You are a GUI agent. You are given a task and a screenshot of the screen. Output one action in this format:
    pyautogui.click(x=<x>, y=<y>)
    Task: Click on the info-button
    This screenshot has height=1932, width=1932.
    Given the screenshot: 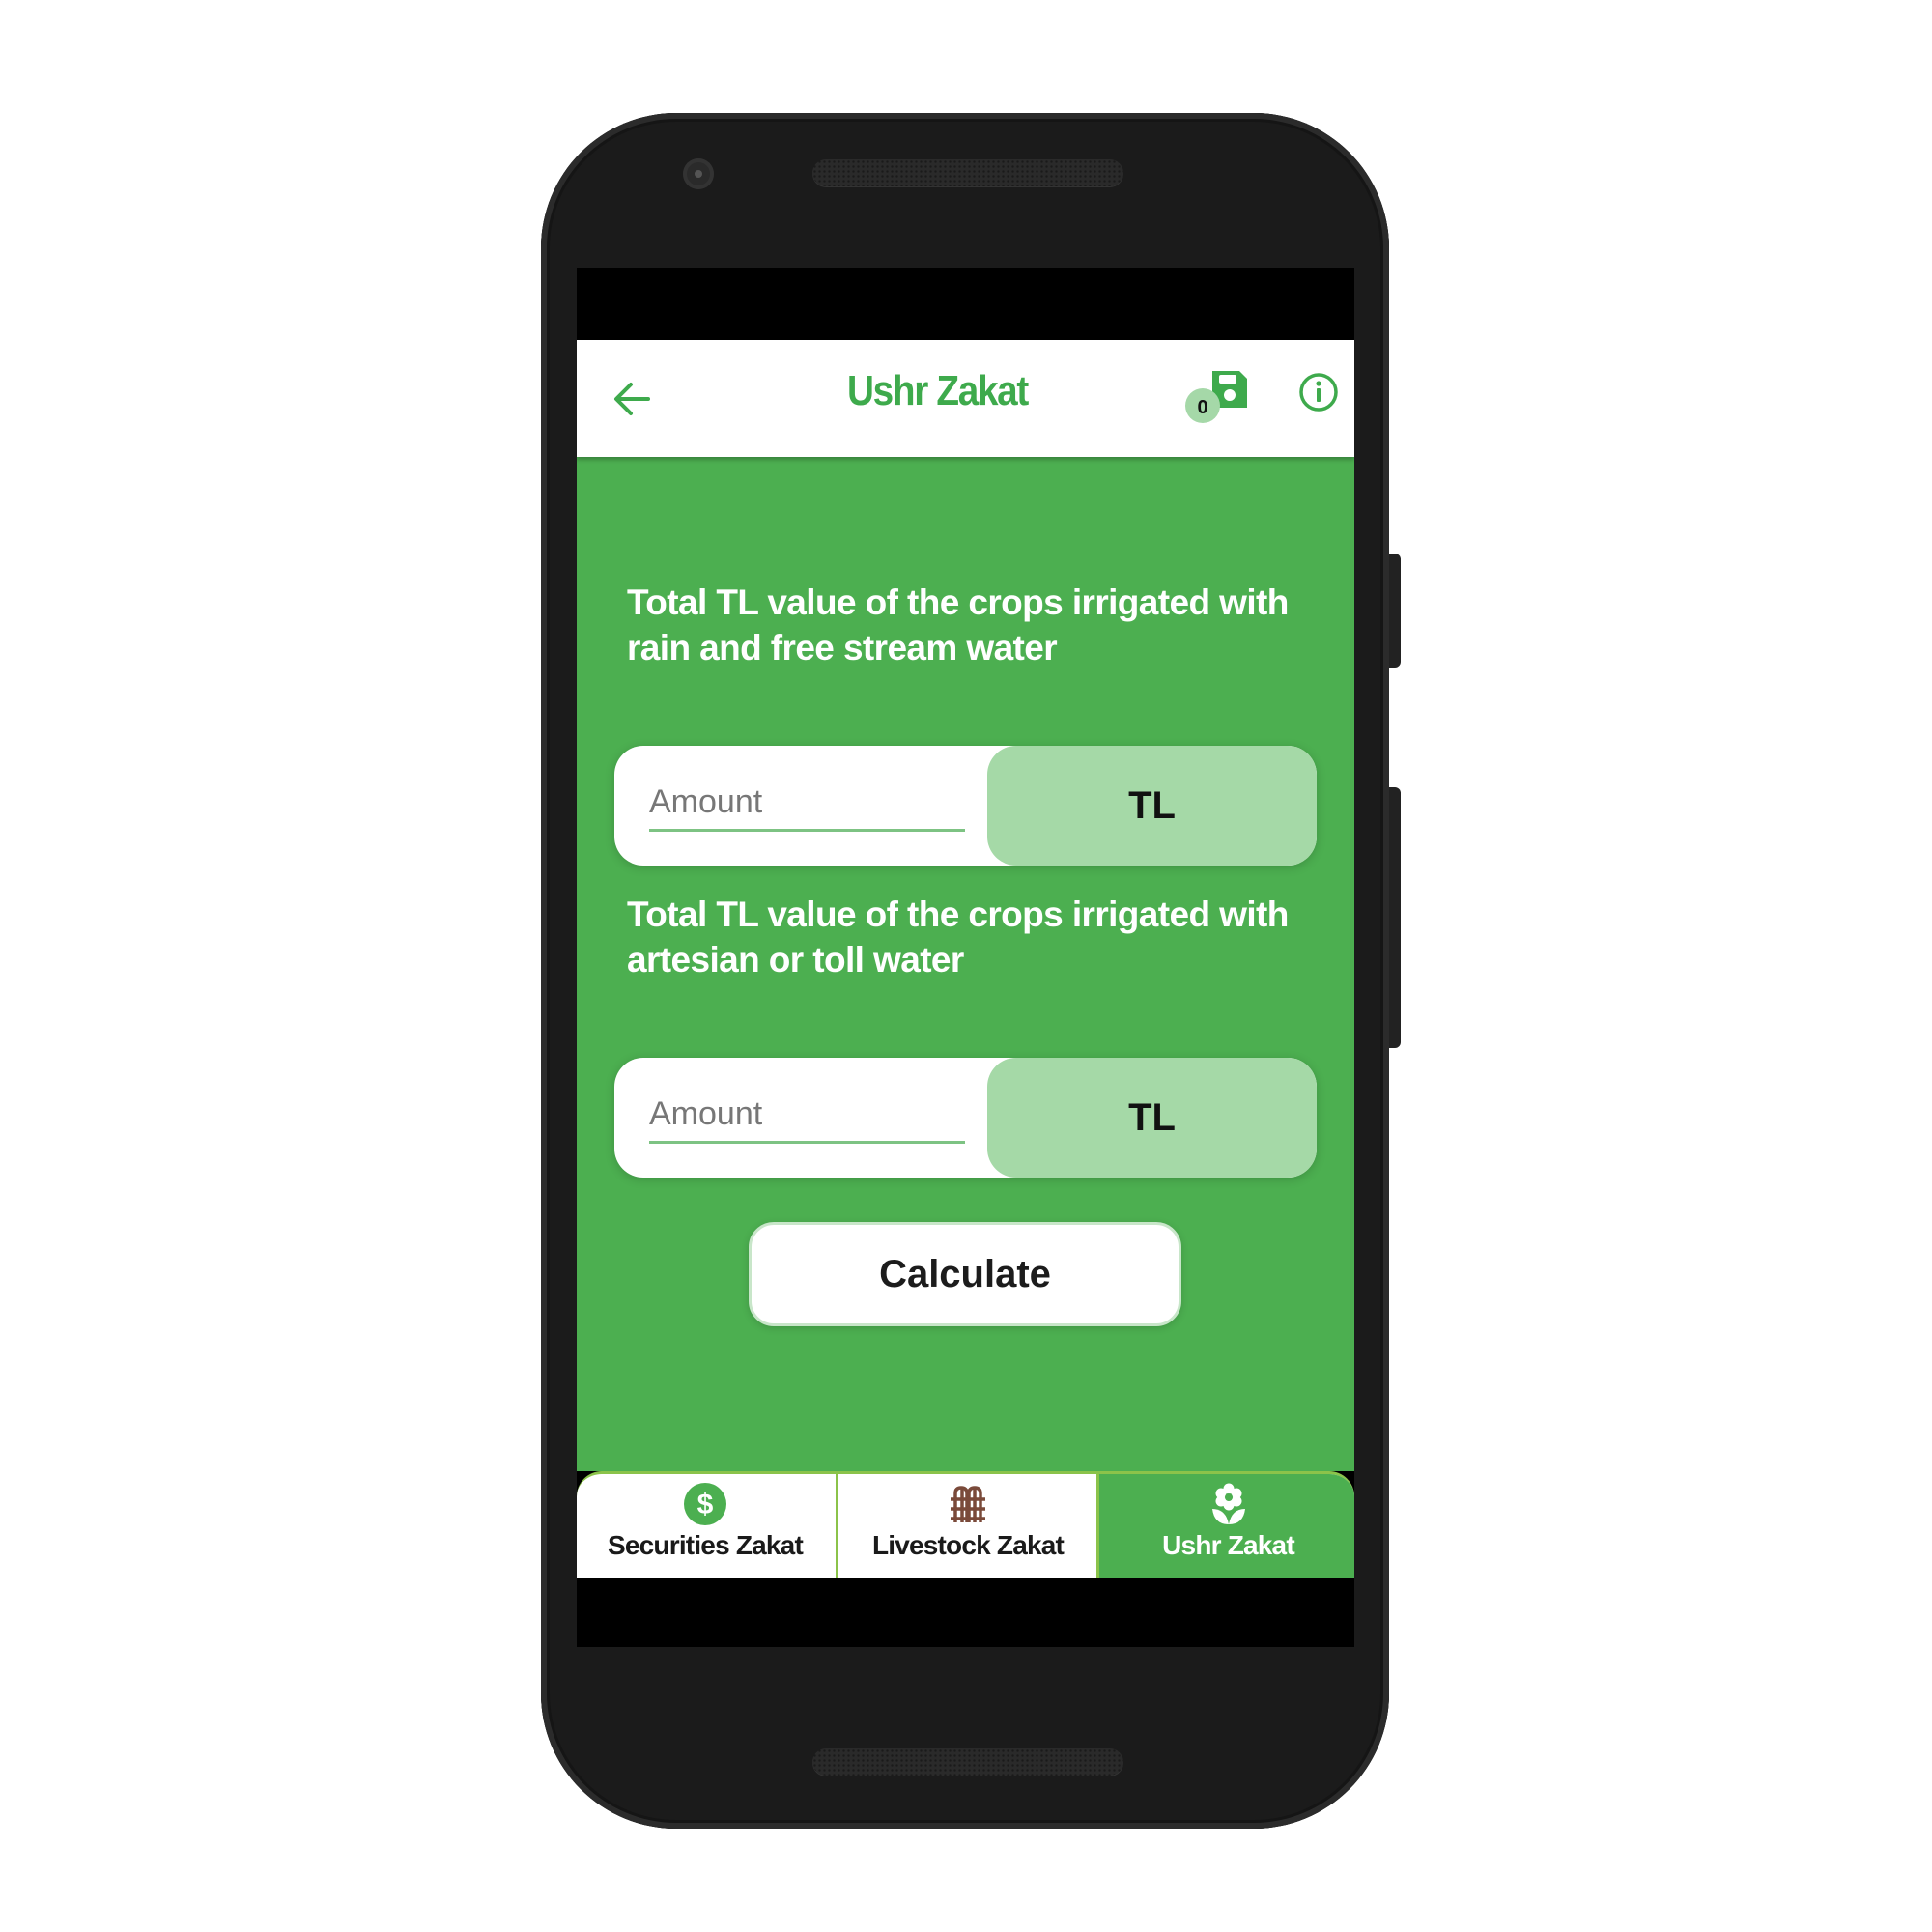 What is the action you would take?
    pyautogui.click(x=1318, y=392)
    